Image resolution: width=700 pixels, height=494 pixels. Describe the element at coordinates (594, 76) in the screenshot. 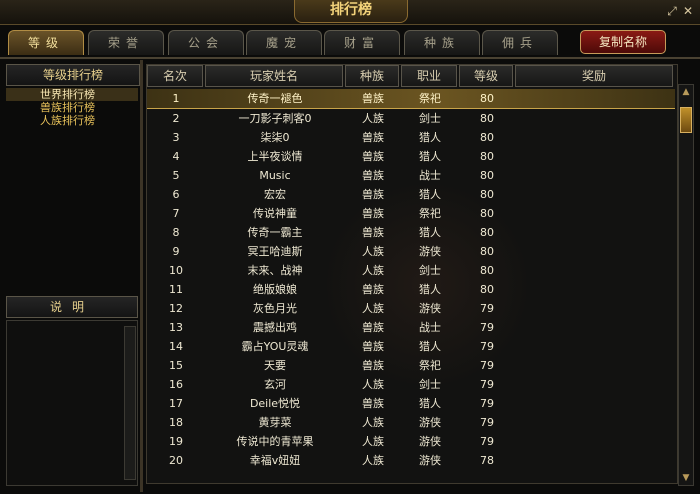

I see `column-reward: 奖励` at that location.